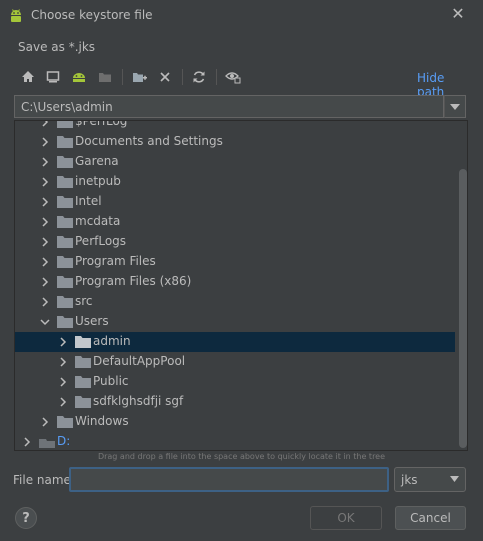 The width and height of the screenshot is (483, 541). Describe the element at coordinates (235, 342) in the screenshot. I see `tree-row: admin` at that location.